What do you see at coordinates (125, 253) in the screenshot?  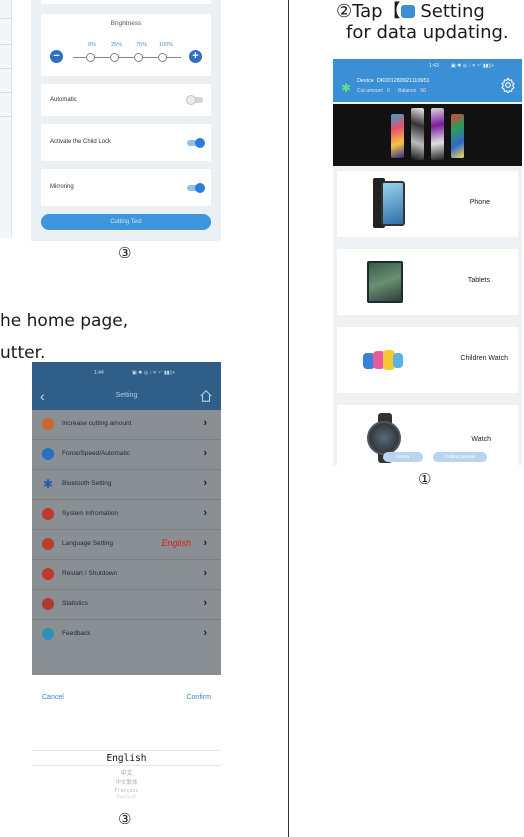 I see `step-number-brightness: ③` at bounding box center [125, 253].